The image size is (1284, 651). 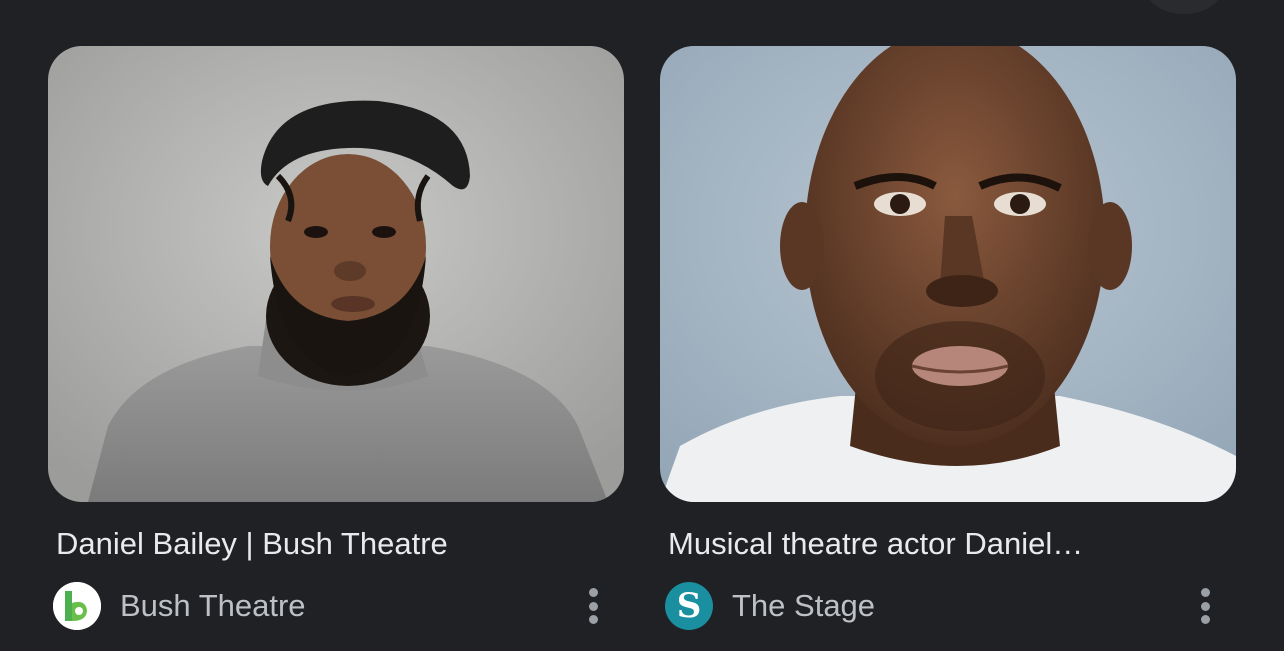 What do you see at coordinates (213, 606) in the screenshot?
I see `source-name: Bush Theatre` at bounding box center [213, 606].